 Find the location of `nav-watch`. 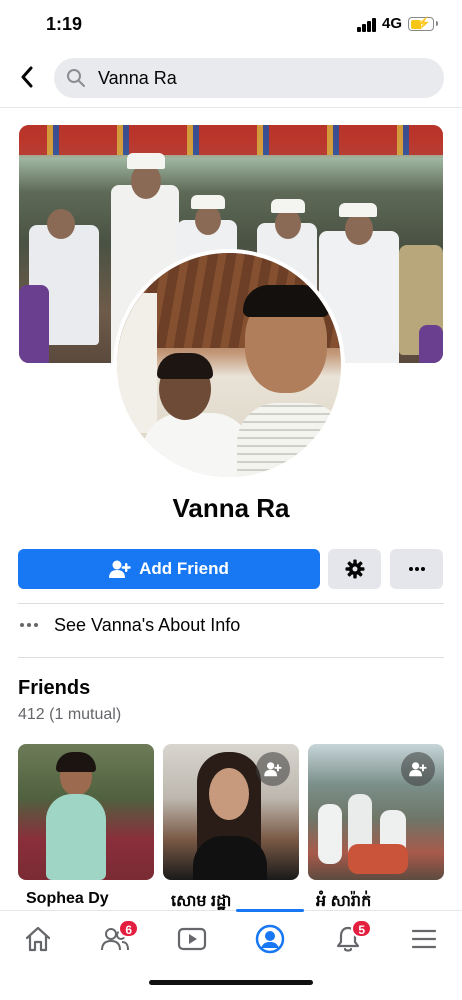

nav-watch is located at coordinates (192, 939).